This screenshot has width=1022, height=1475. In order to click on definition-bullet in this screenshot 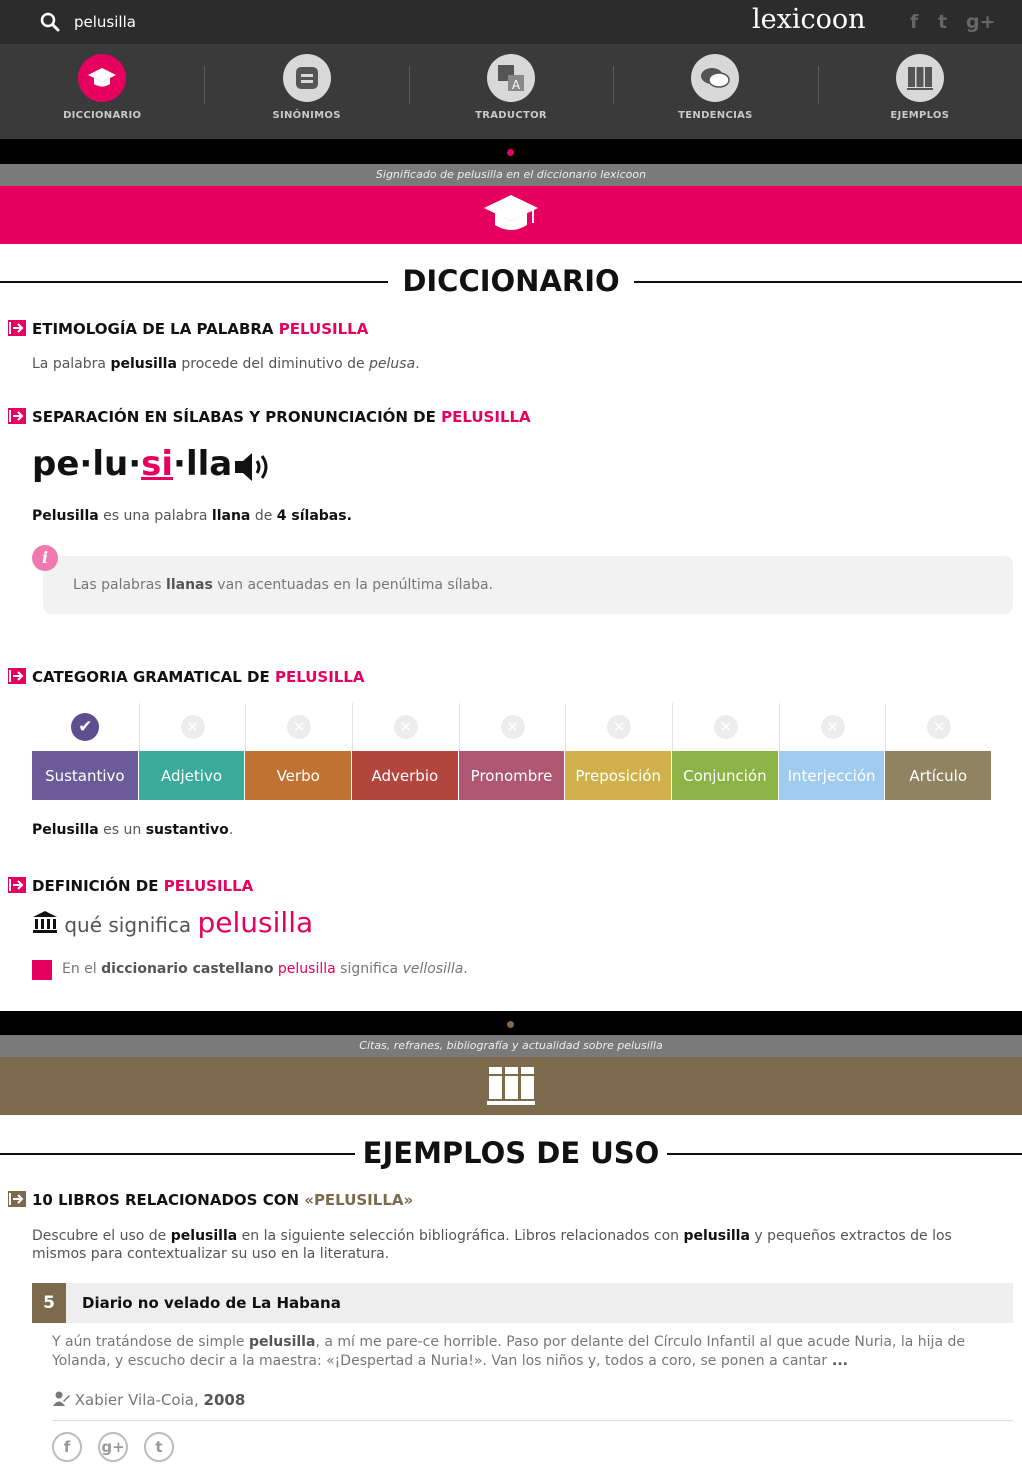, I will do `click(42, 970)`.